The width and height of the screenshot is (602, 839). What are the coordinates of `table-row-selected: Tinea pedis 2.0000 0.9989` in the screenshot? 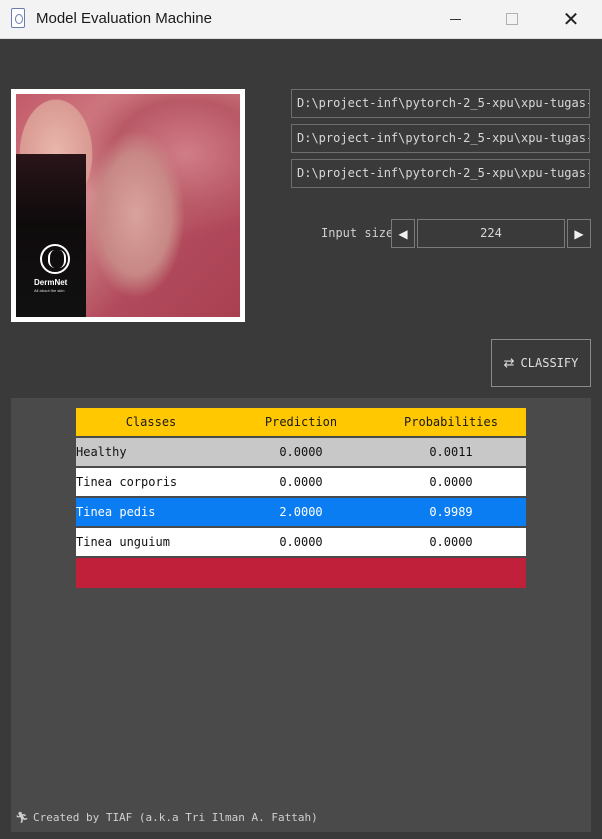 It's located at (301, 513).